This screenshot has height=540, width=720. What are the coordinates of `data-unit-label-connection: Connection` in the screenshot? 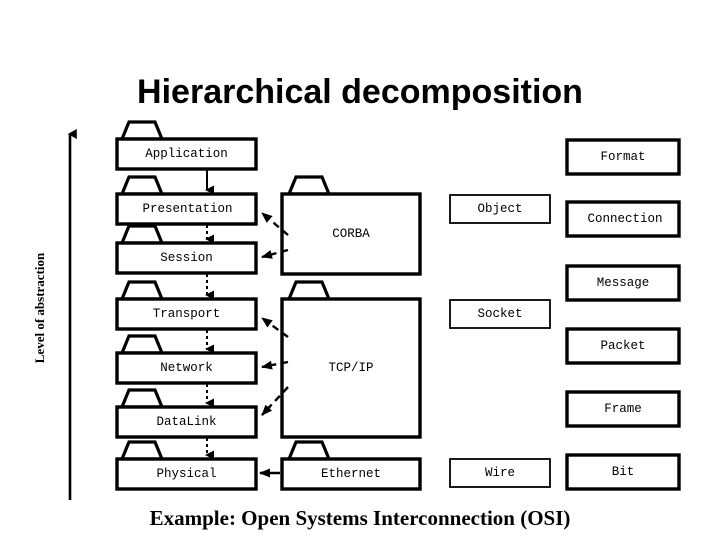 It's located at (625, 219).